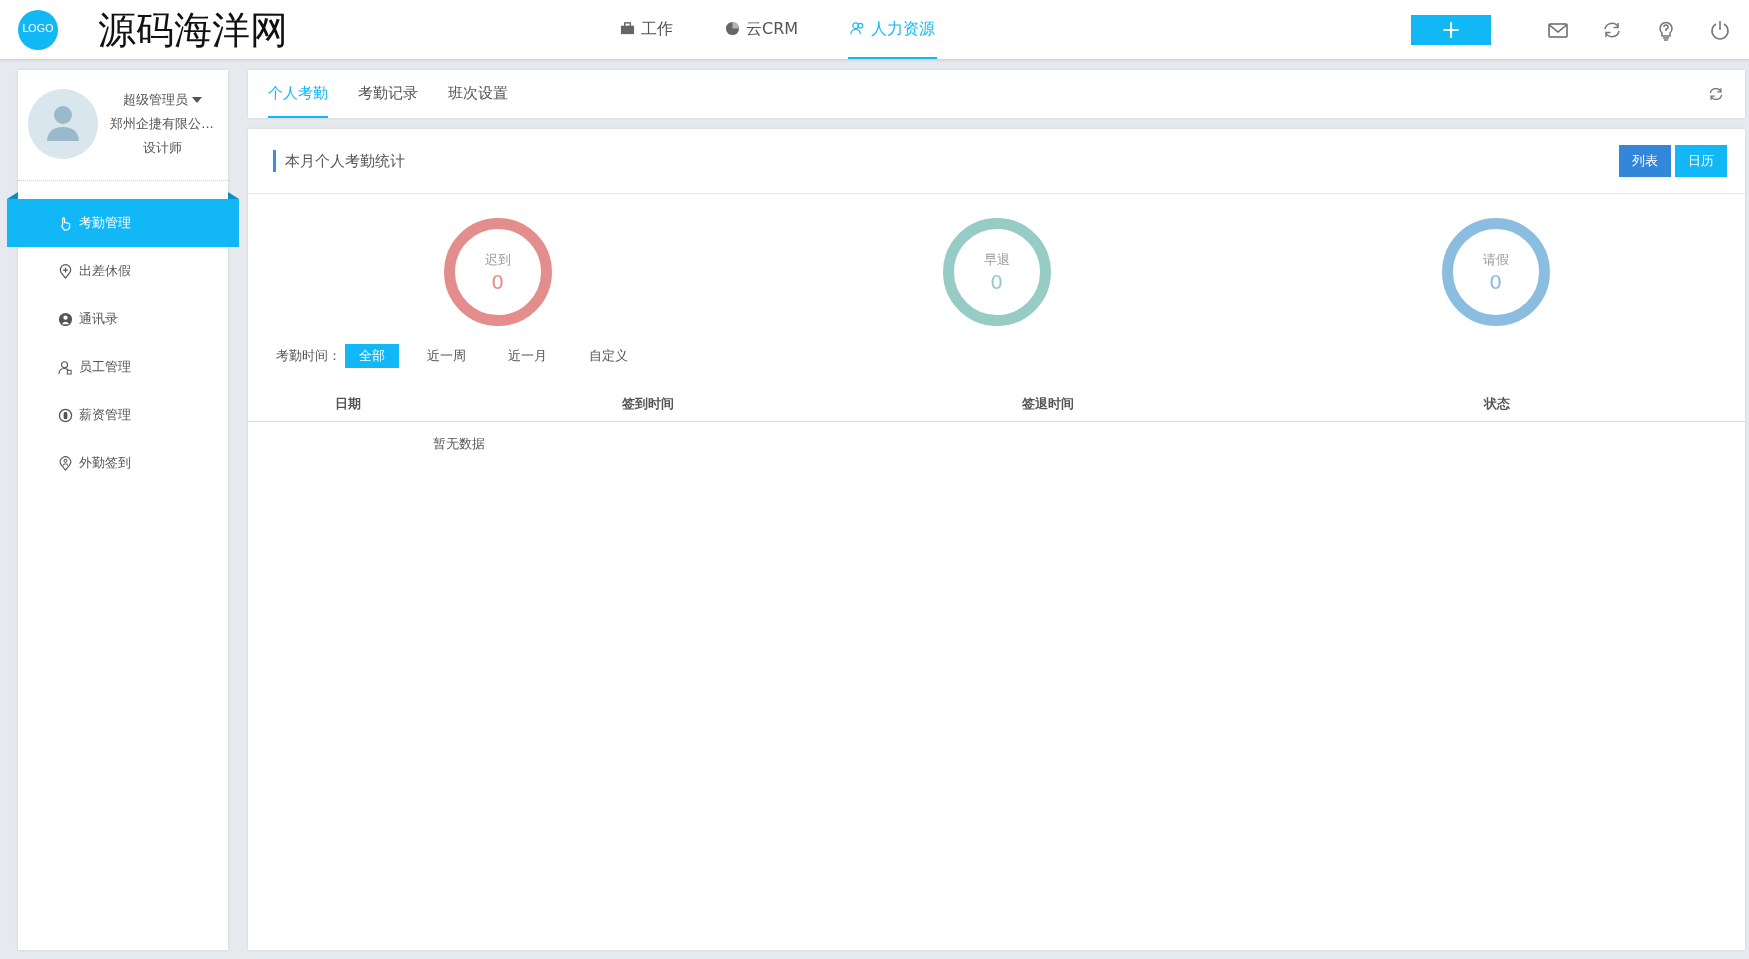 Image resolution: width=1749 pixels, height=959 pixels. I want to click on sidebar-item: 外勤签到, so click(123, 463).